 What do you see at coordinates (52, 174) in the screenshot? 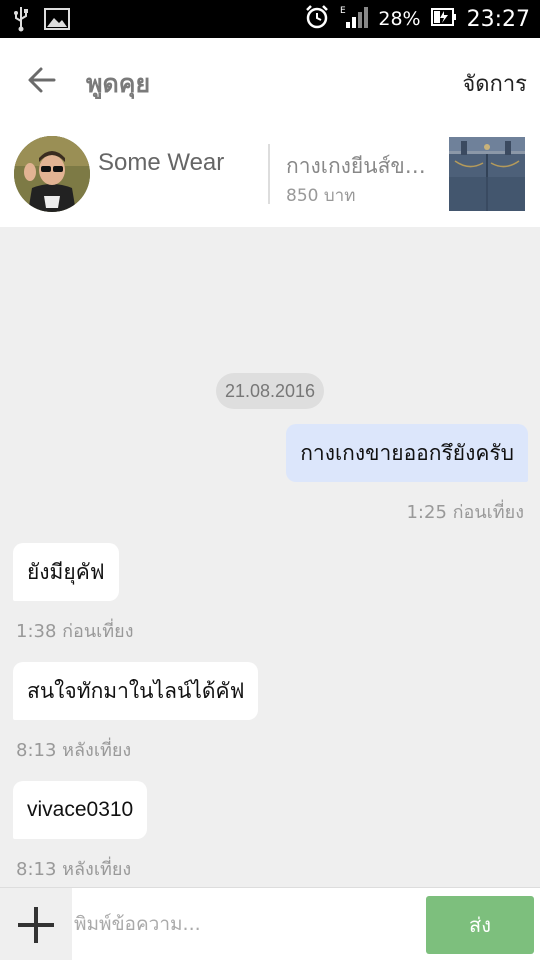
I see `seller-avatar` at bounding box center [52, 174].